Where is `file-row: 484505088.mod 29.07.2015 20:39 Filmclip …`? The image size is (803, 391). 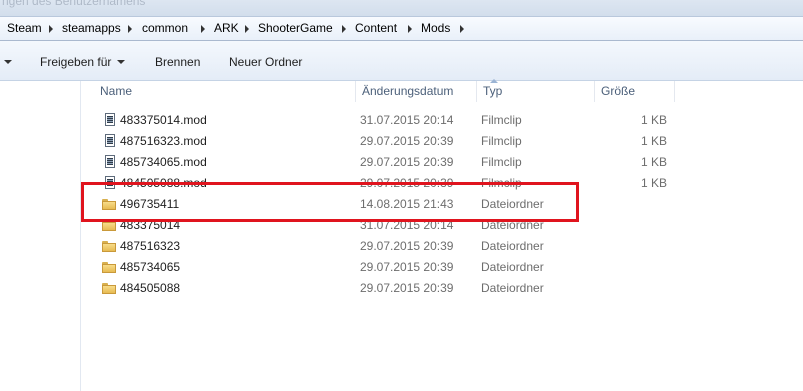
file-row: 484505088.mod 29.07.2015 20:39 Filmclip … is located at coordinates (442, 183).